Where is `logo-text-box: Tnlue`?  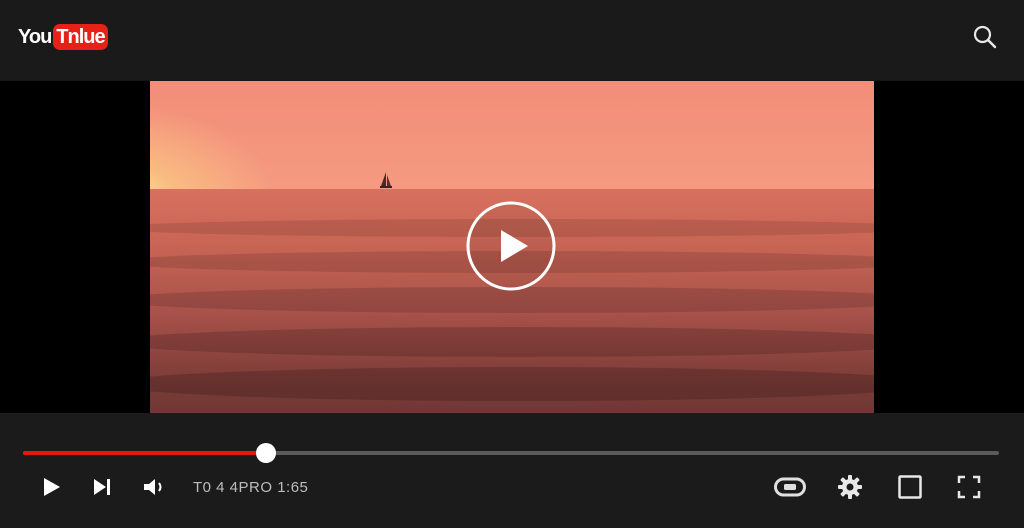 logo-text-box: Tnlue is located at coordinates (80, 37).